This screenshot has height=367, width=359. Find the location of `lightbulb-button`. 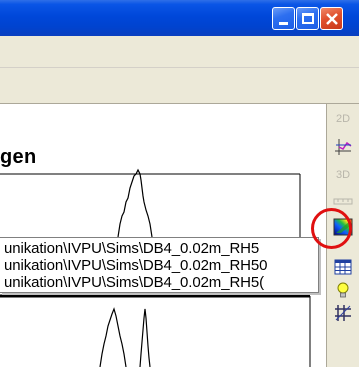

lightbulb-button is located at coordinates (343, 291).